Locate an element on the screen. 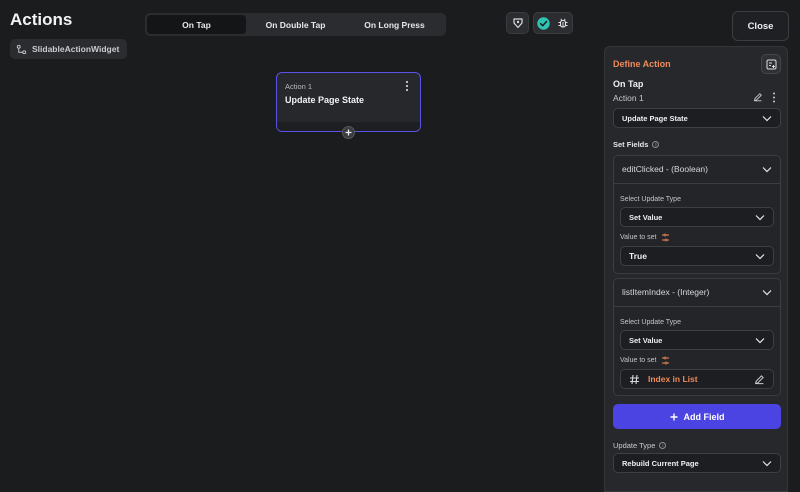 This screenshot has height=492, width=800. update-type-header: Update Type i is located at coordinates (640, 445).